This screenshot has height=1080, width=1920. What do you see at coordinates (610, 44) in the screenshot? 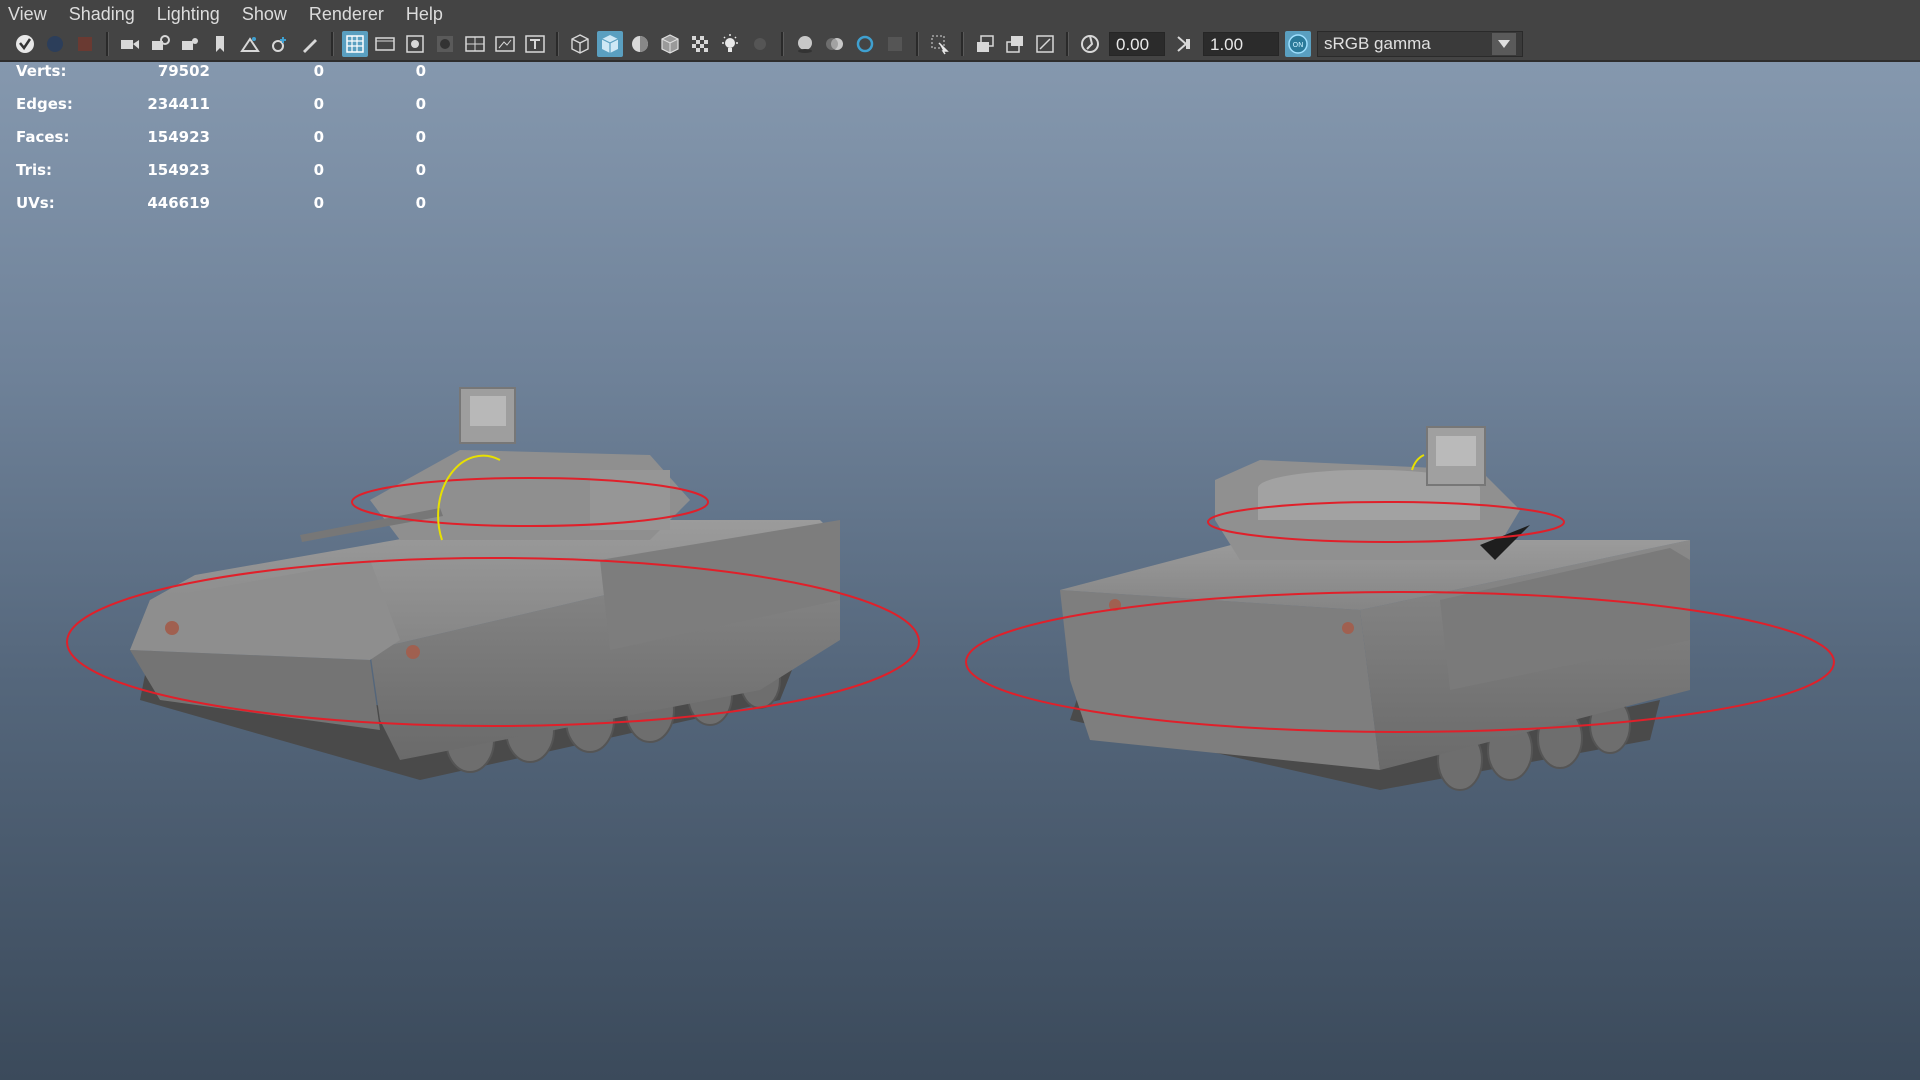
I see `smooth-shade-icon` at bounding box center [610, 44].